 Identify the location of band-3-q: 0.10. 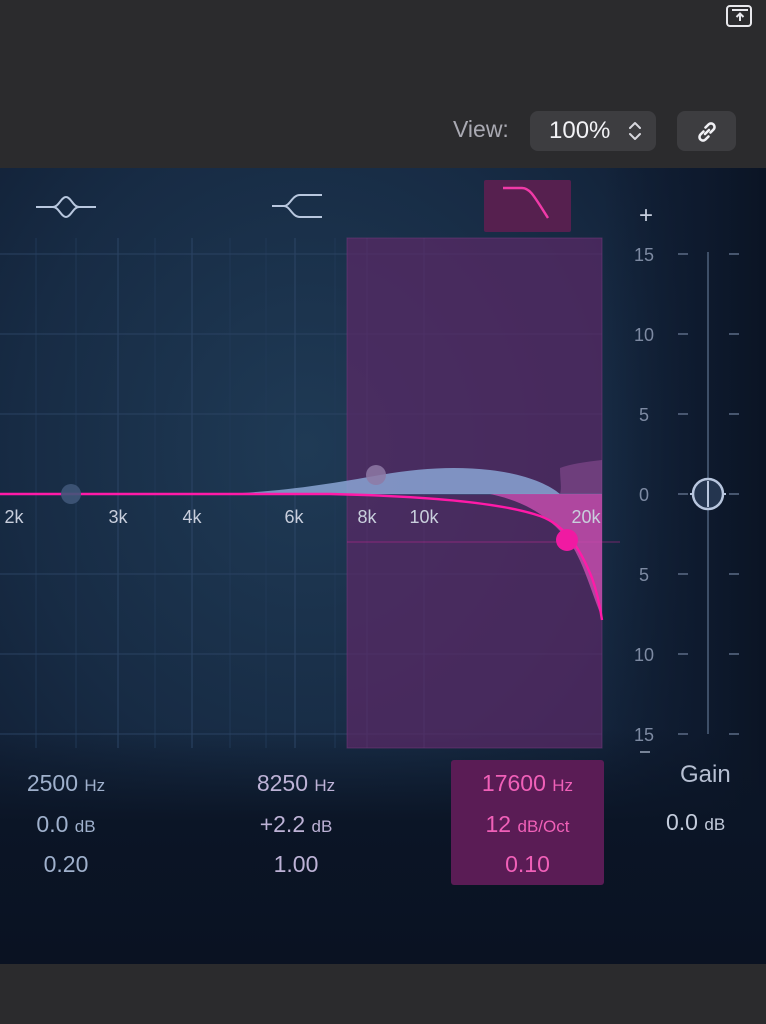
(527, 864).